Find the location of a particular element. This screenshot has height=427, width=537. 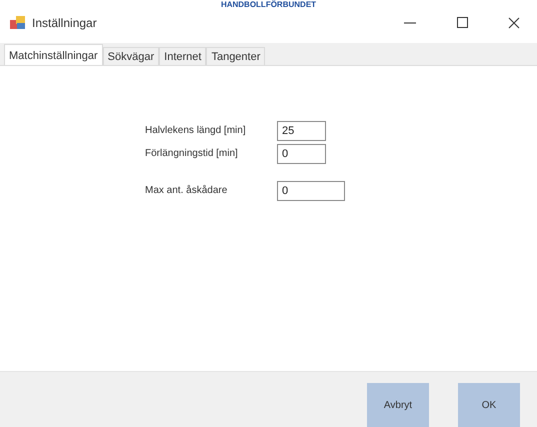

banner-title: HANDBOLLFÖRBUNDET is located at coordinates (268, 4).